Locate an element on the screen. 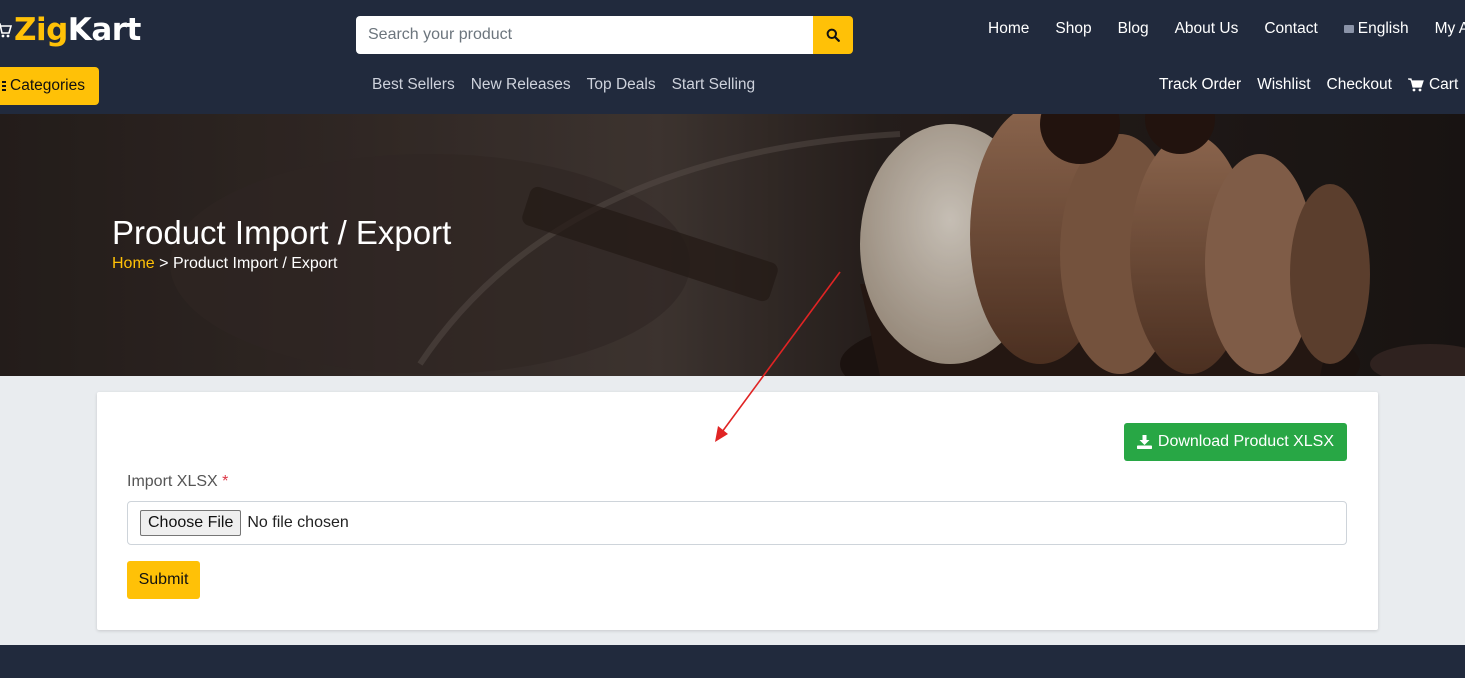 The height and width of the screenshot is (678, 1465). nav-contact: Contact is located at coordinates (1290, 29).